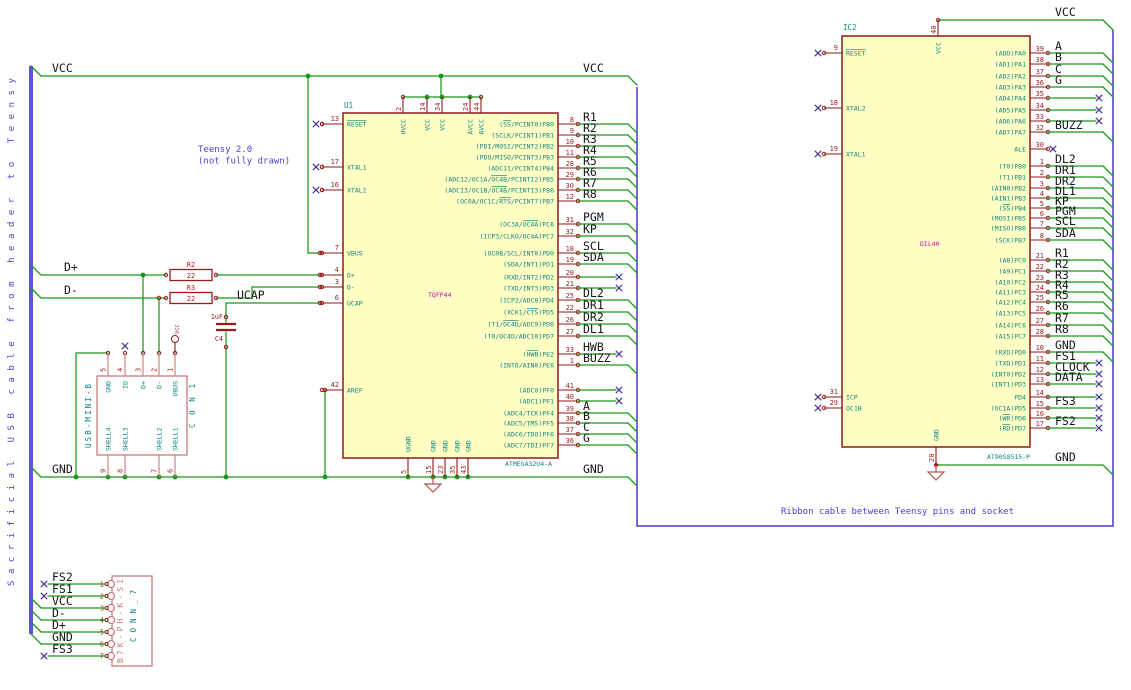  What do you see at coordinates (1040, 72) in the screenshot?
I see `pin-number: 37` at bounding box center [1040, 72].